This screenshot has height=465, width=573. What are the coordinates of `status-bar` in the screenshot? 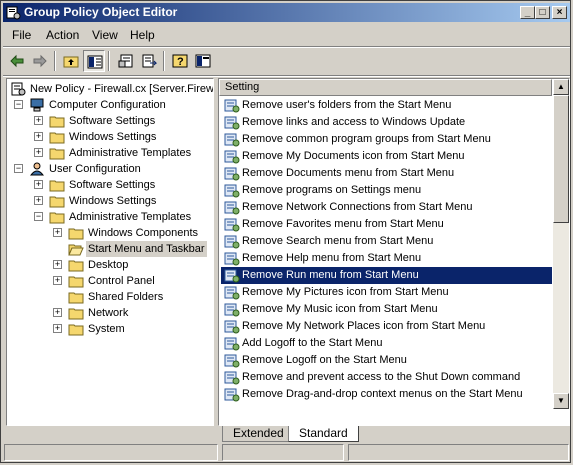 It's located at (286, 452).